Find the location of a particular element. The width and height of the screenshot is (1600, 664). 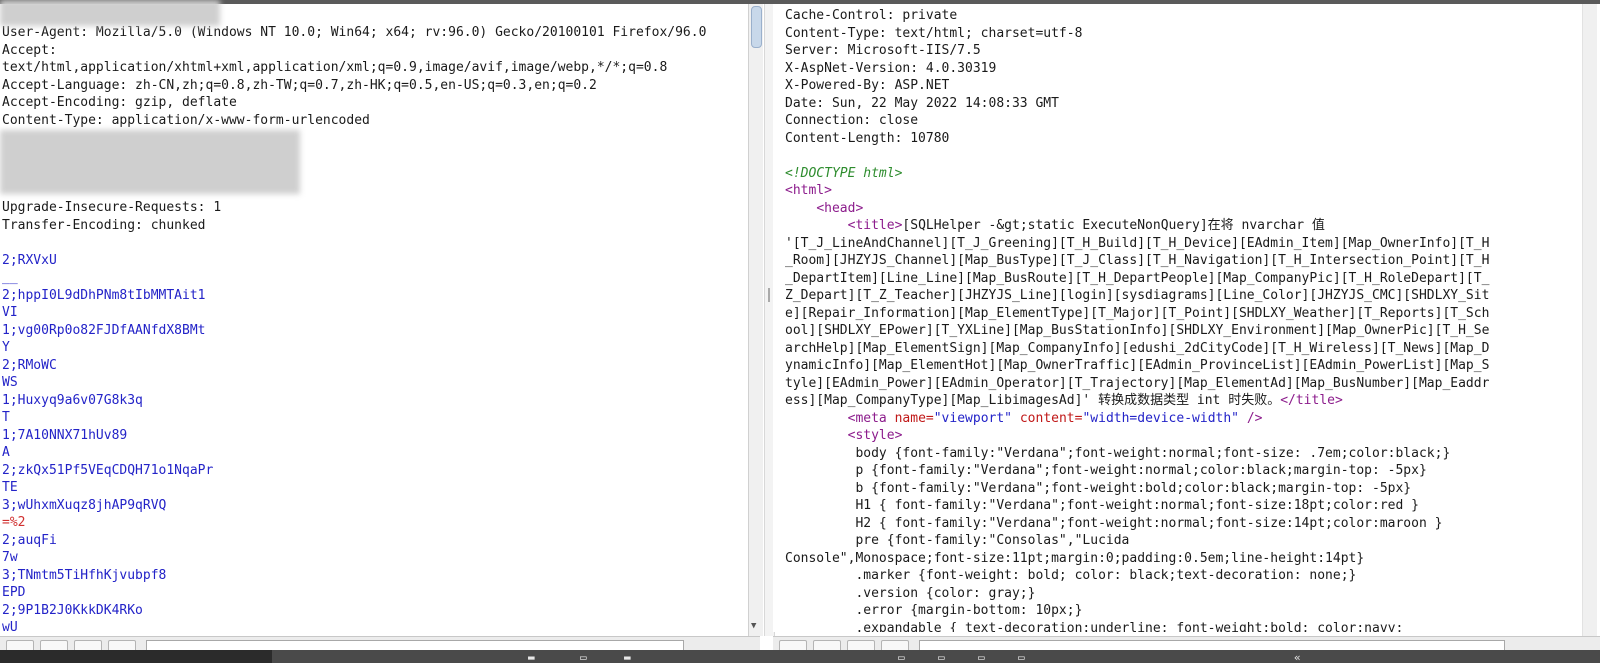

code-line: 2;RXVxU is located at coordinates (375, 261).